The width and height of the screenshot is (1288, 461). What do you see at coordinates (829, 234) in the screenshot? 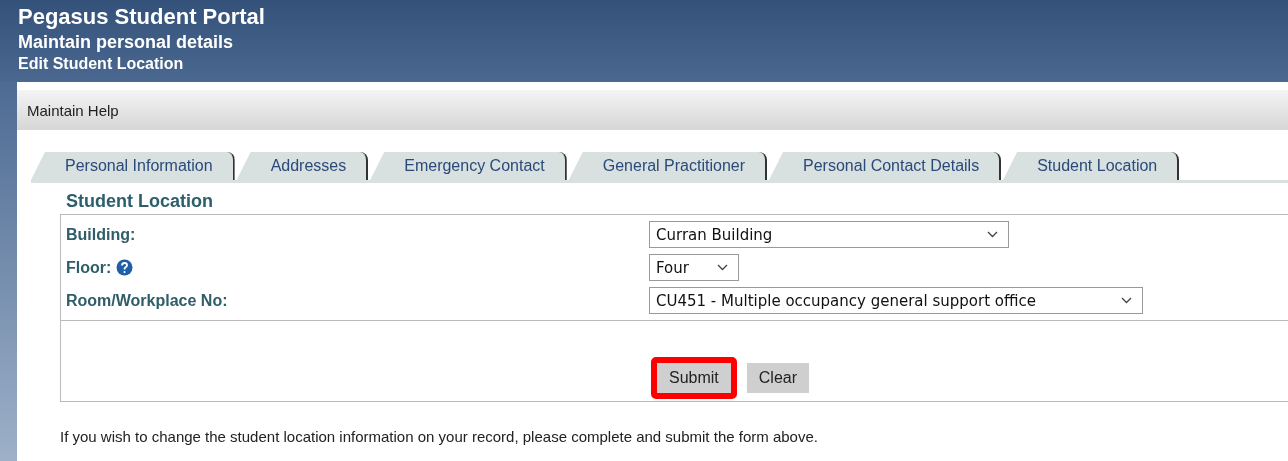
I see `dropdown: Curran Building` at bounding box center [829, 234].